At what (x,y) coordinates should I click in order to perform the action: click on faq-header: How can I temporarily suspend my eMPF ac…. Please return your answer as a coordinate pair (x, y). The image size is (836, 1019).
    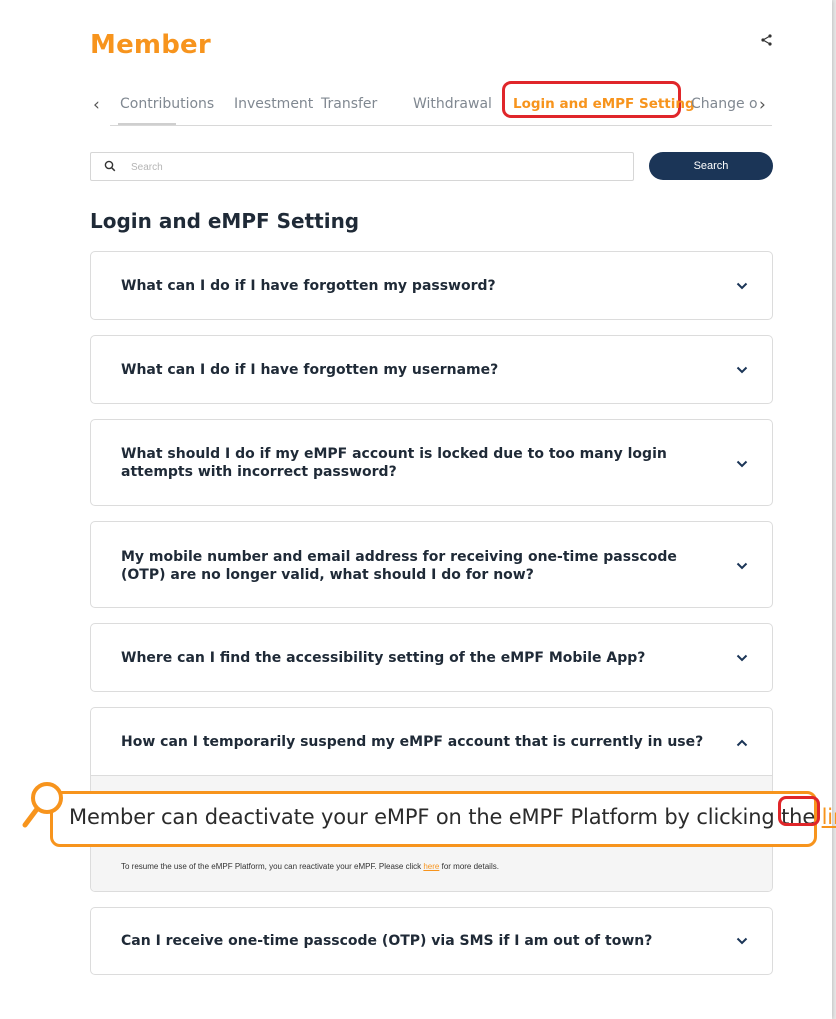
    Looking at the image, I should click on (431, 742).